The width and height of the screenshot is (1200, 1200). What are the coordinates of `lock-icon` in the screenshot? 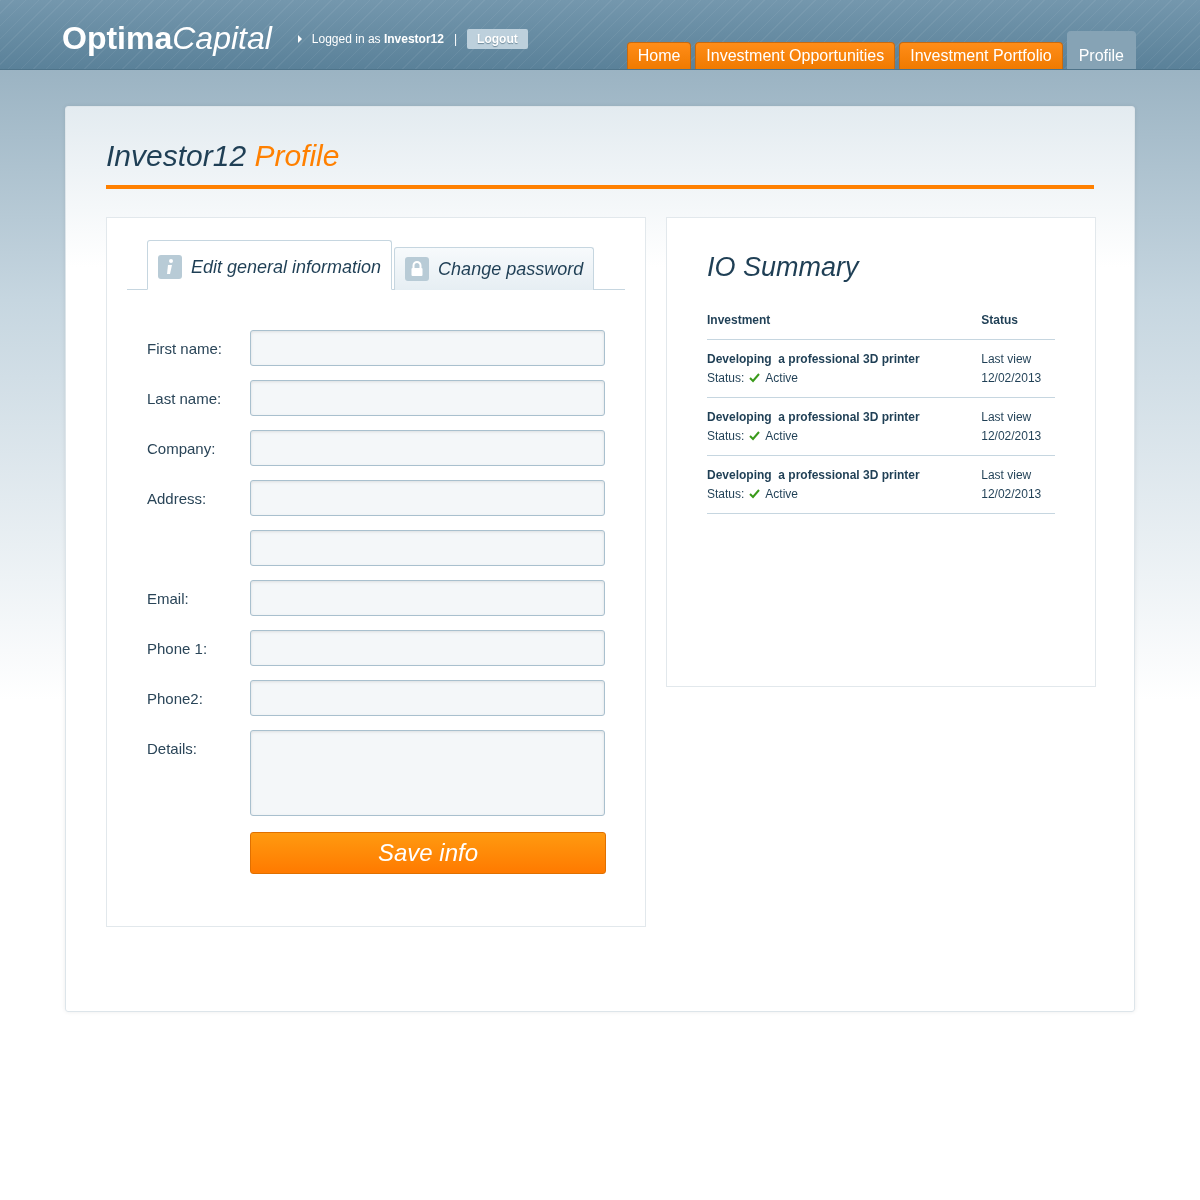 It's located at (417, 269).